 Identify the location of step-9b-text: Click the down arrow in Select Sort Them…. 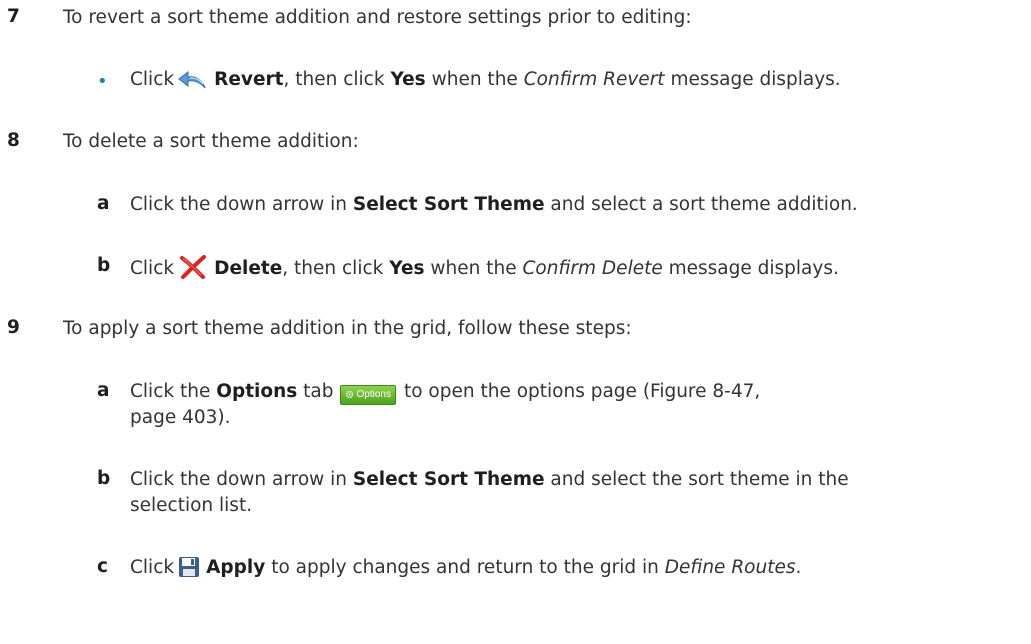
(489, 480).